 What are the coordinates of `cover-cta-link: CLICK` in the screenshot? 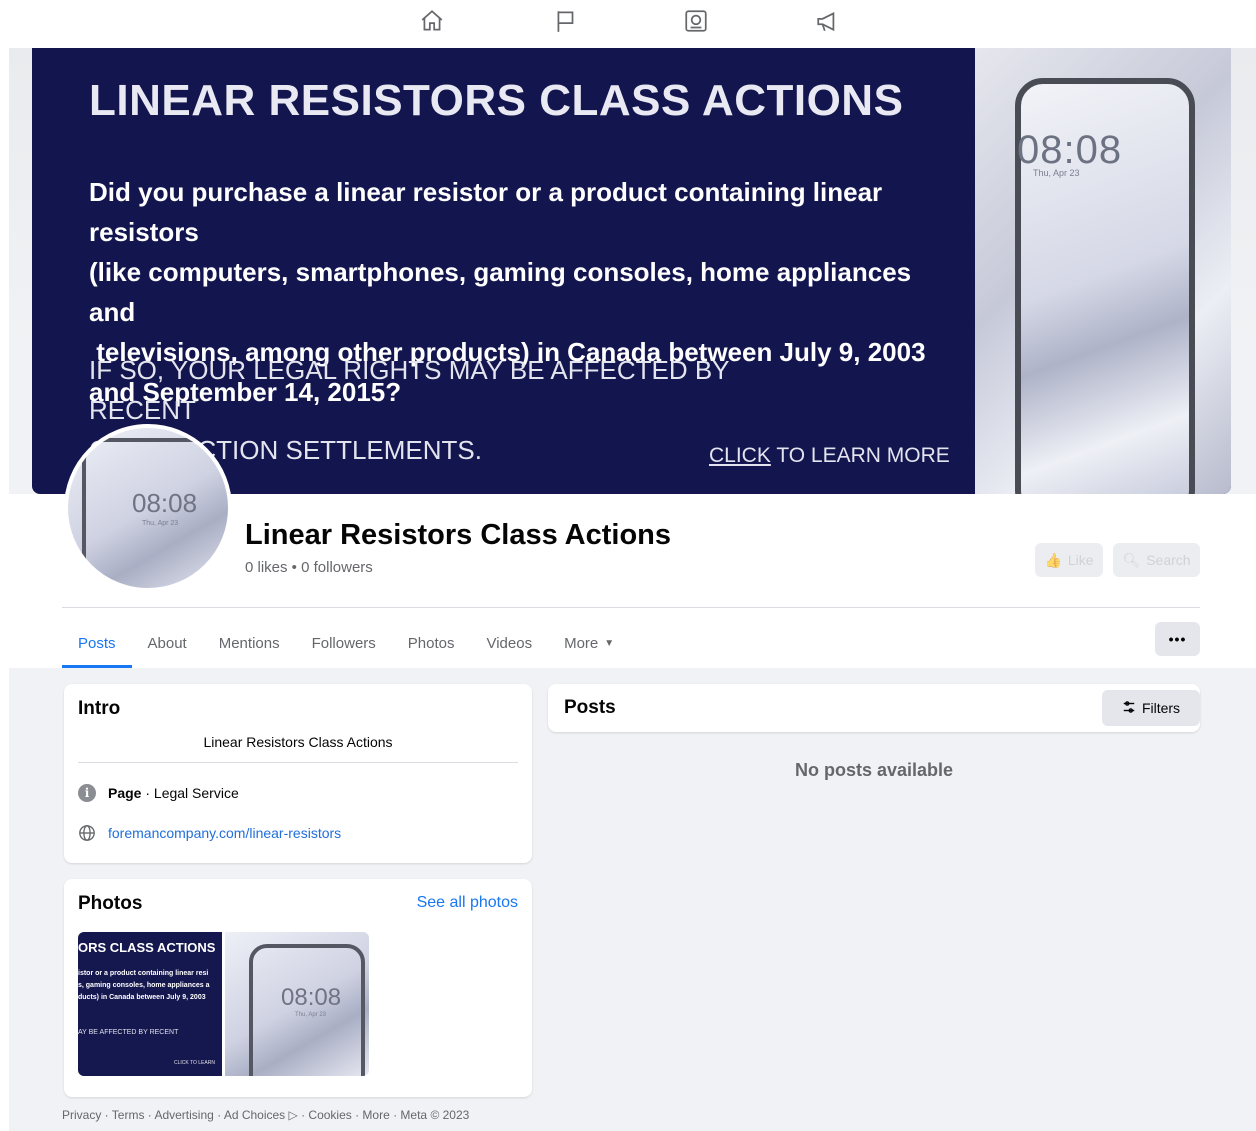 It's located at (740, 455).